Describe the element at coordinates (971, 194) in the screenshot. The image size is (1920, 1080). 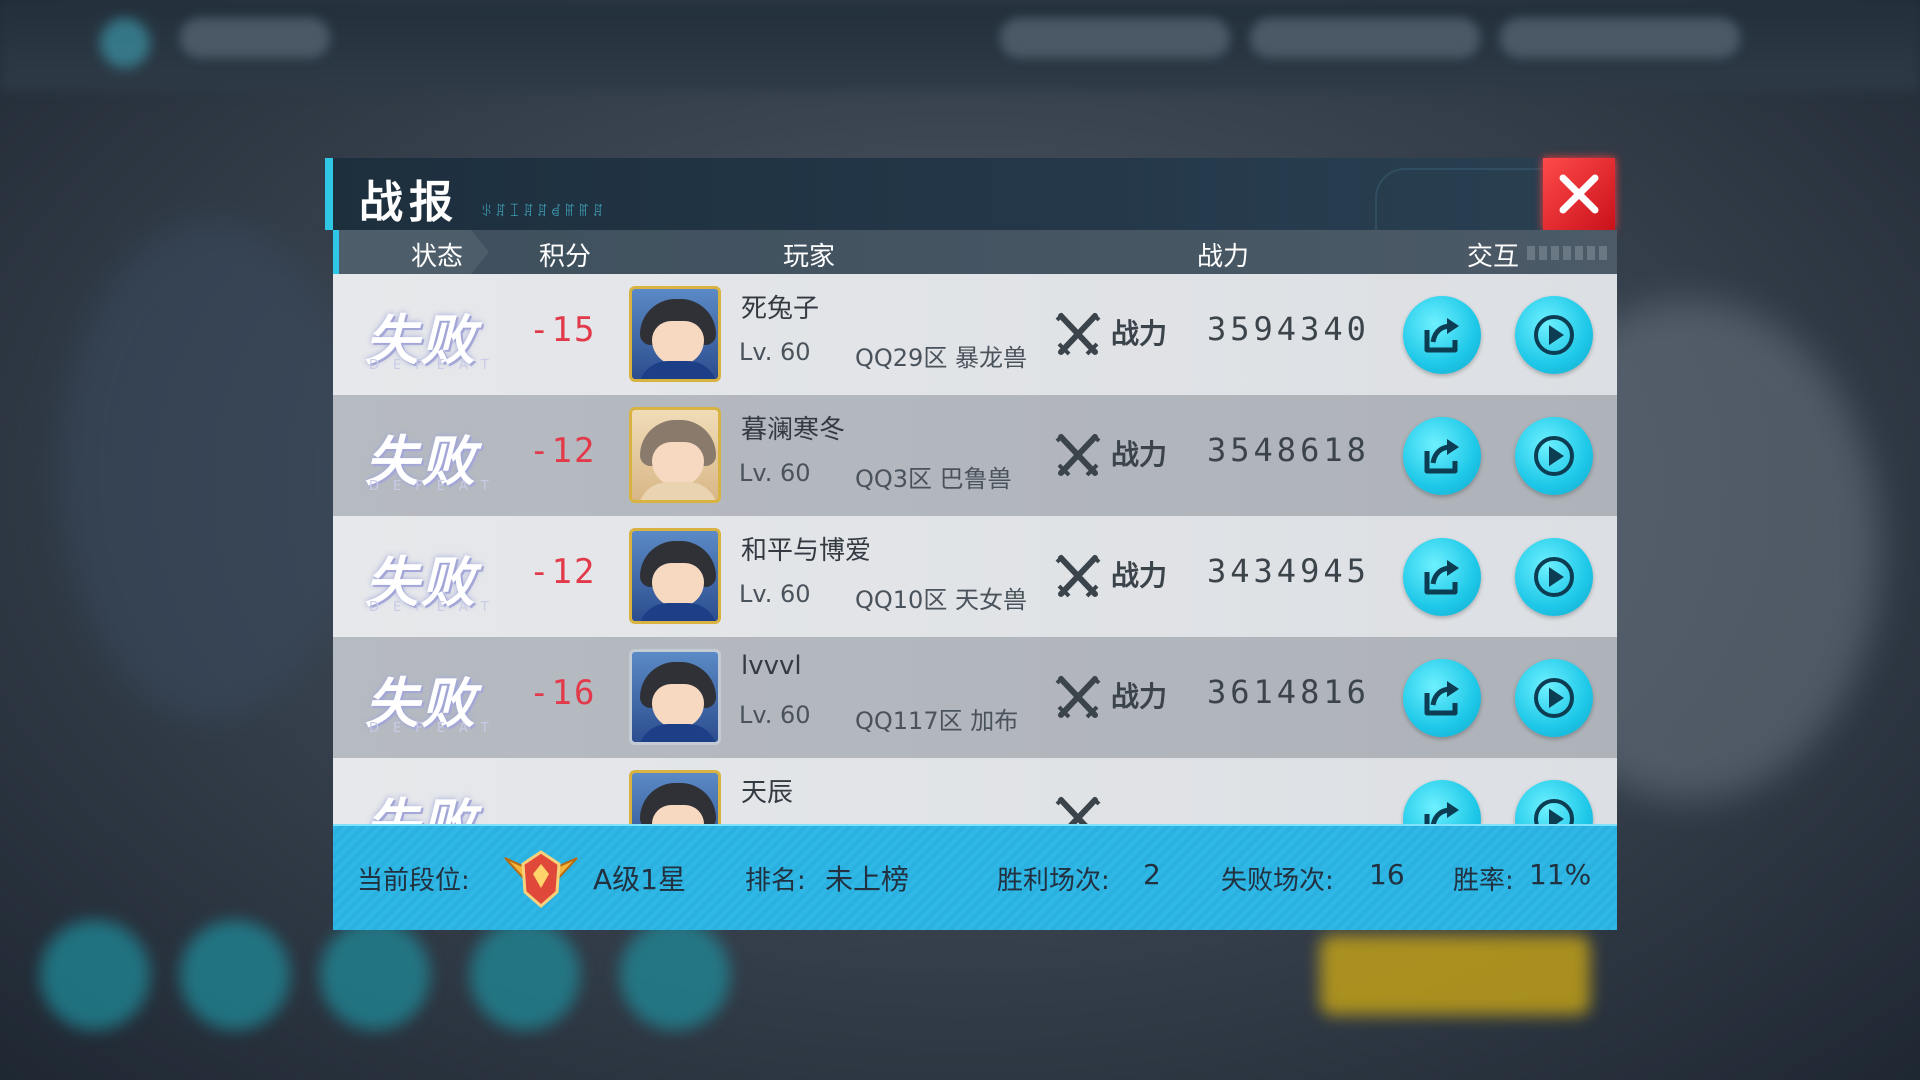
I see `dialog-title-bar: 战报 ꂪꁲꀤꁲꁲꀸꂵꂵꁲ` at that location.